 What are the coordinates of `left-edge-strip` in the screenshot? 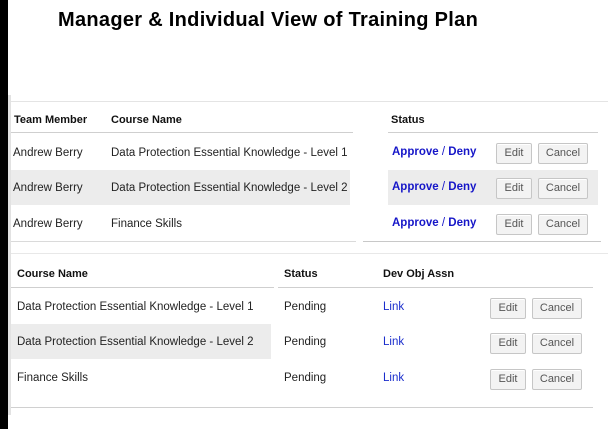 It's located at (9, 255).